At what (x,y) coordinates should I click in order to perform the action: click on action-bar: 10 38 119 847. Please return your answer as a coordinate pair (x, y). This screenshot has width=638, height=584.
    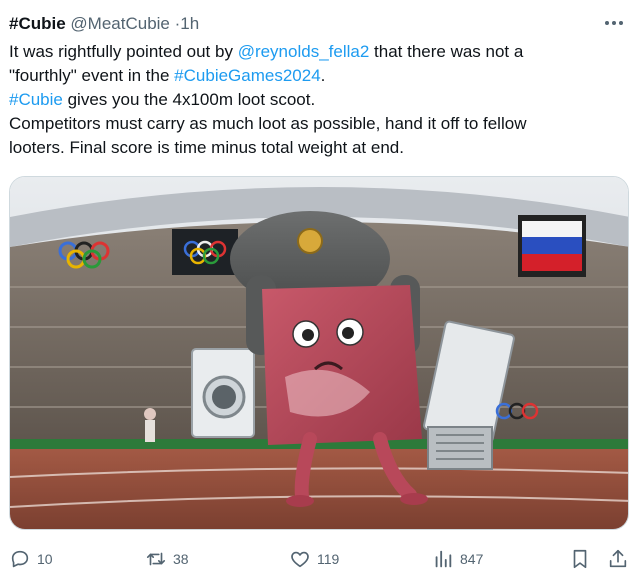
    Looking at the image, I should click on (319, 559).